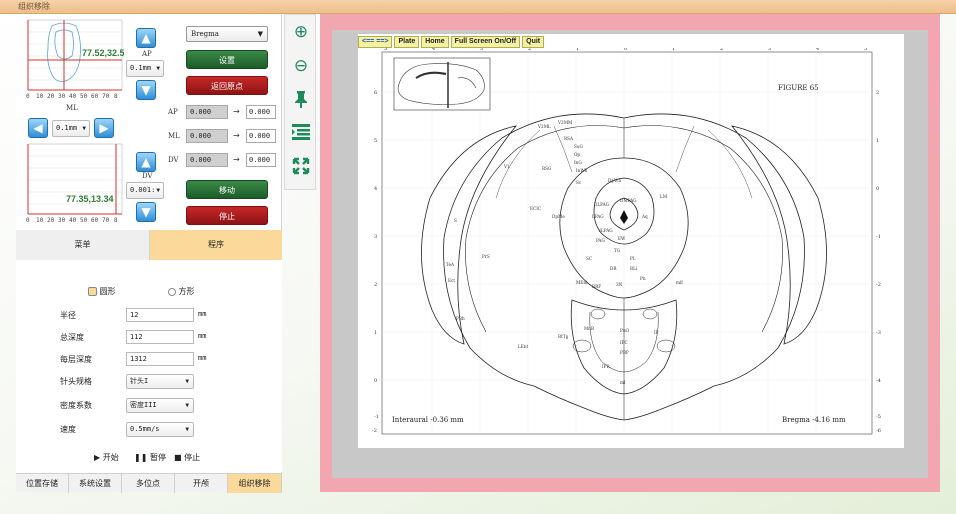  I want to click on start-control: ▶ 开始, so click(106, 457).